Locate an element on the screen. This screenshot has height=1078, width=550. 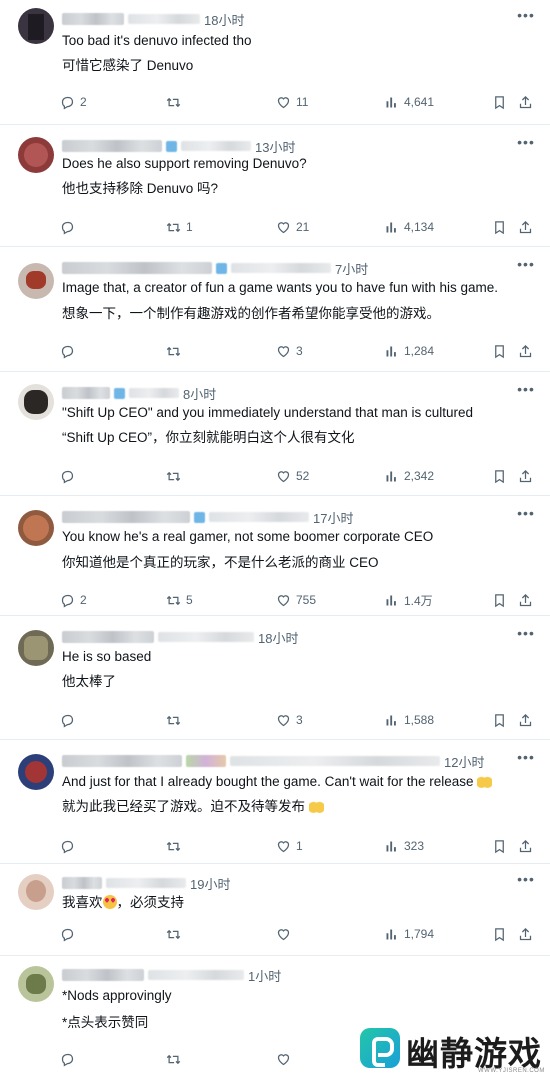
views-button: 323 is located at coordinates (404, 846).